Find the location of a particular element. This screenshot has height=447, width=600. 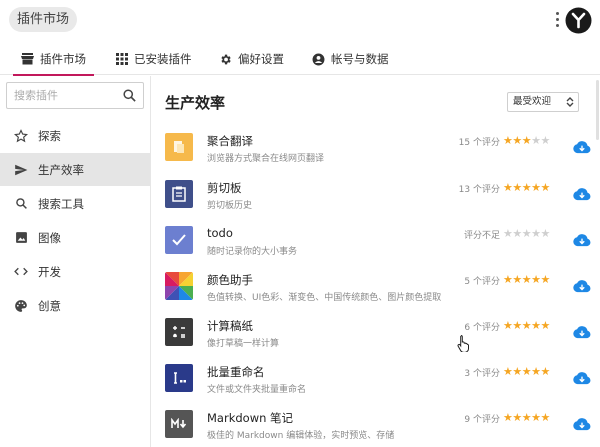

tab-label: 已安装插件 is located at coordinates (163, 59).